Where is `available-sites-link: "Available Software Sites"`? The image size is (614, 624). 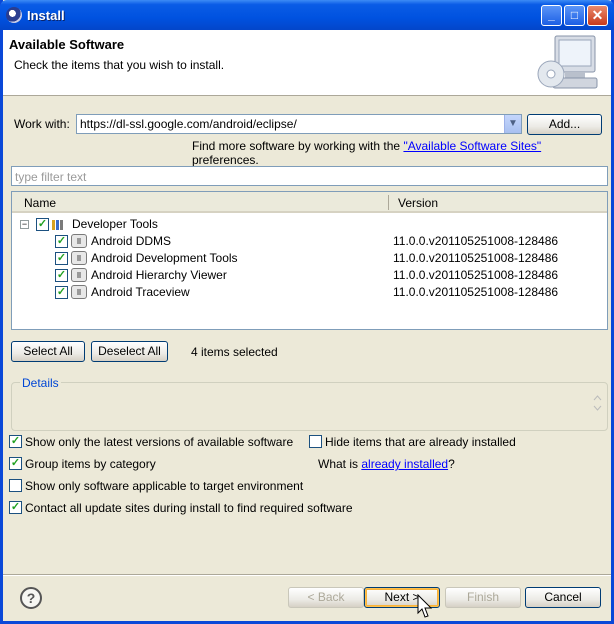
available-sites-link: "Available Software Sites" is located at coordinates (472, 146).